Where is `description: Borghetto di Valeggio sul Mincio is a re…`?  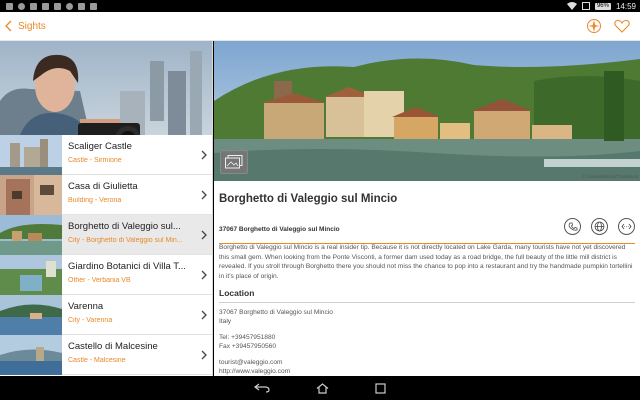 description: Borghetto di Valeggio sul Mincio is a re… is located at coordinates (426, 262).